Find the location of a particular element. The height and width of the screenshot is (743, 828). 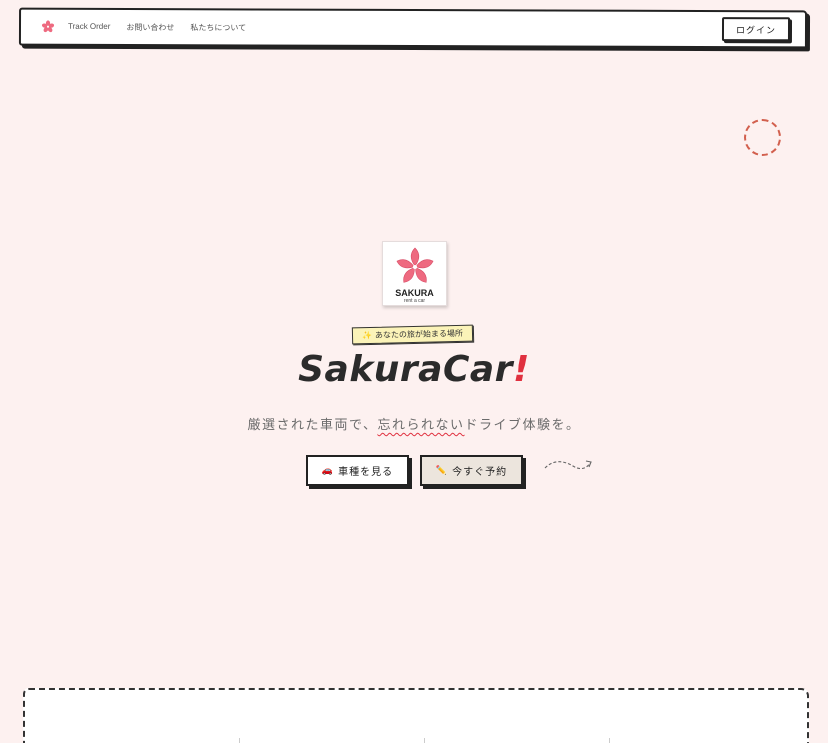

book-now-label: 今すぐ予約 is located at coordinates (480, 472).